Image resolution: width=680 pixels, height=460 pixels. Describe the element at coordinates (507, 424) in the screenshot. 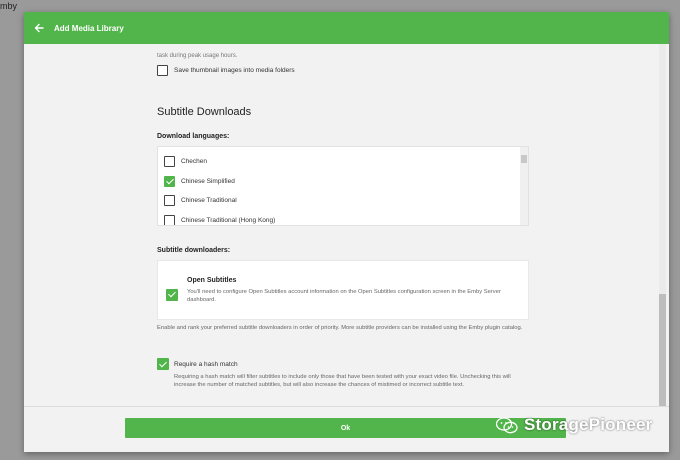

I see `wechat-icon` at that location.